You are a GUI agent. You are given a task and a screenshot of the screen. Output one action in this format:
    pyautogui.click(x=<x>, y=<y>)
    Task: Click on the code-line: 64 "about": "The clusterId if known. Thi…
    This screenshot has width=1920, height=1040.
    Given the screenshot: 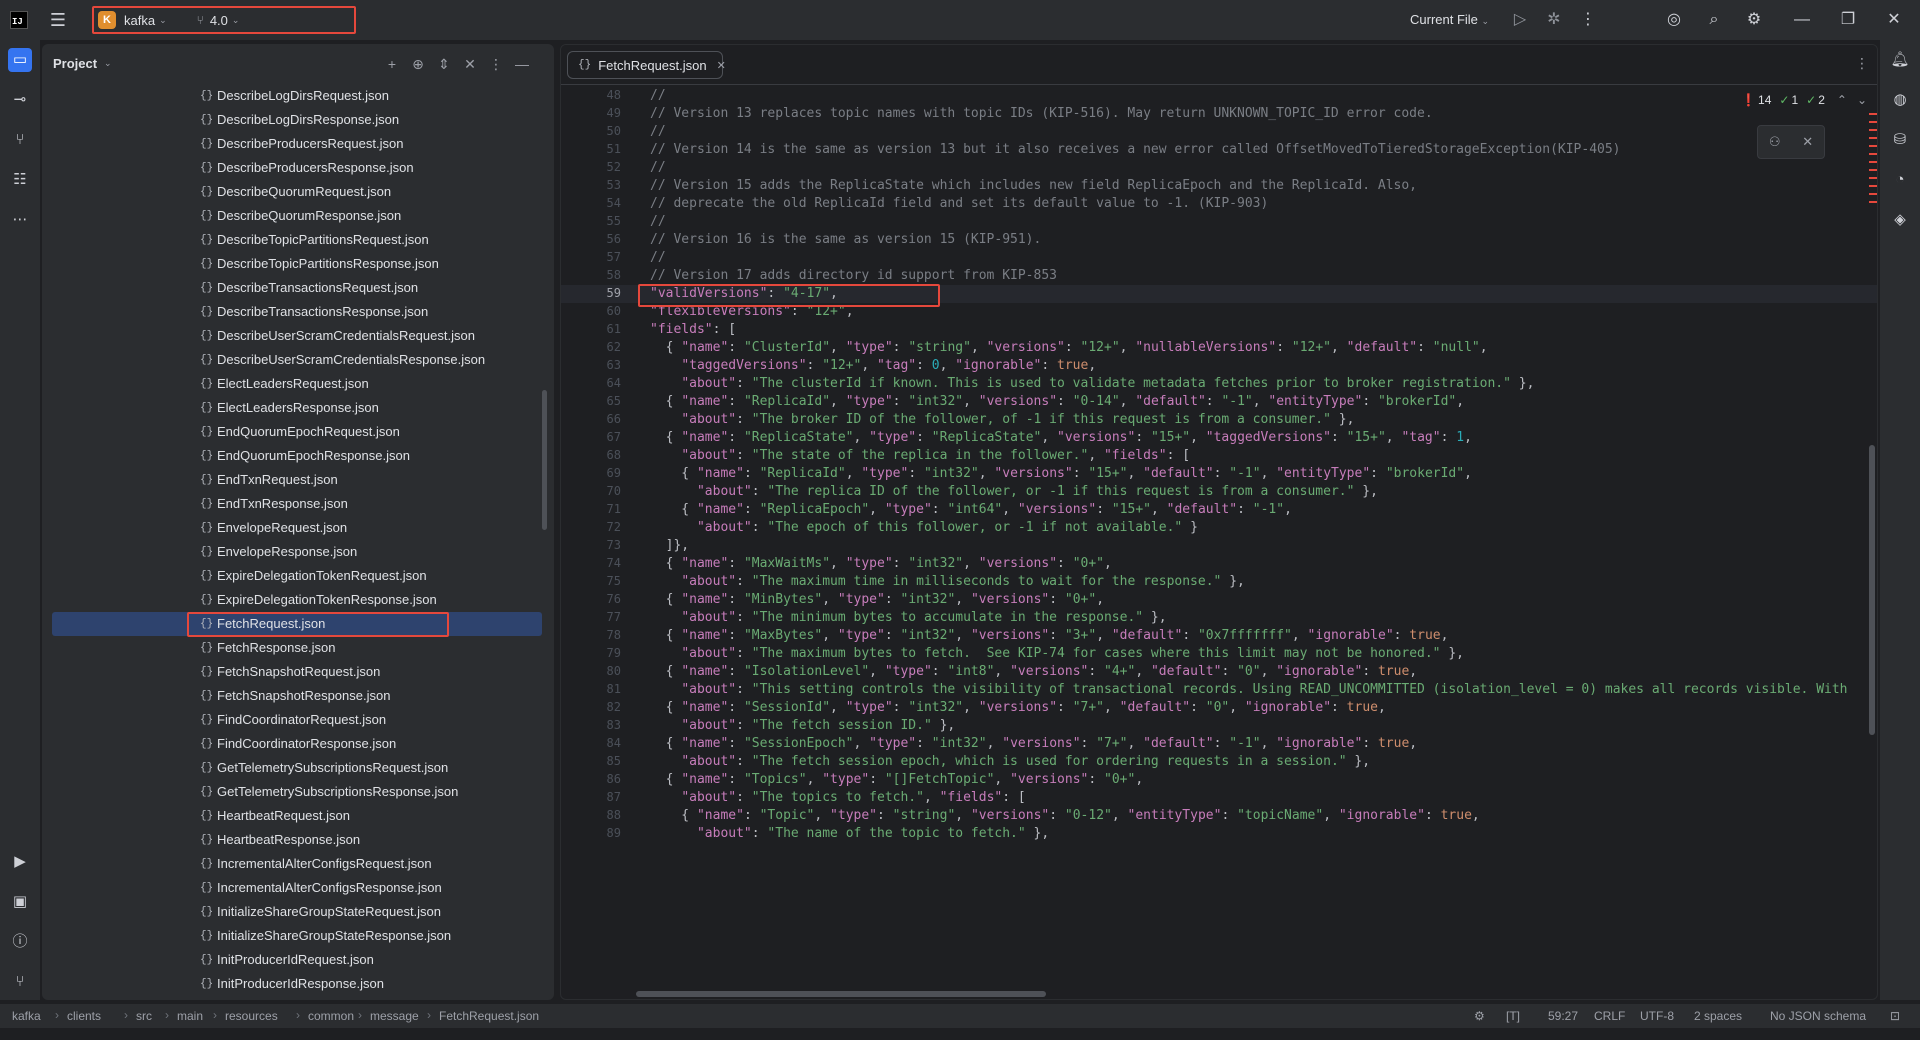 What is the action you would take?
    pyautogui.click(x=1219, y=384)
    